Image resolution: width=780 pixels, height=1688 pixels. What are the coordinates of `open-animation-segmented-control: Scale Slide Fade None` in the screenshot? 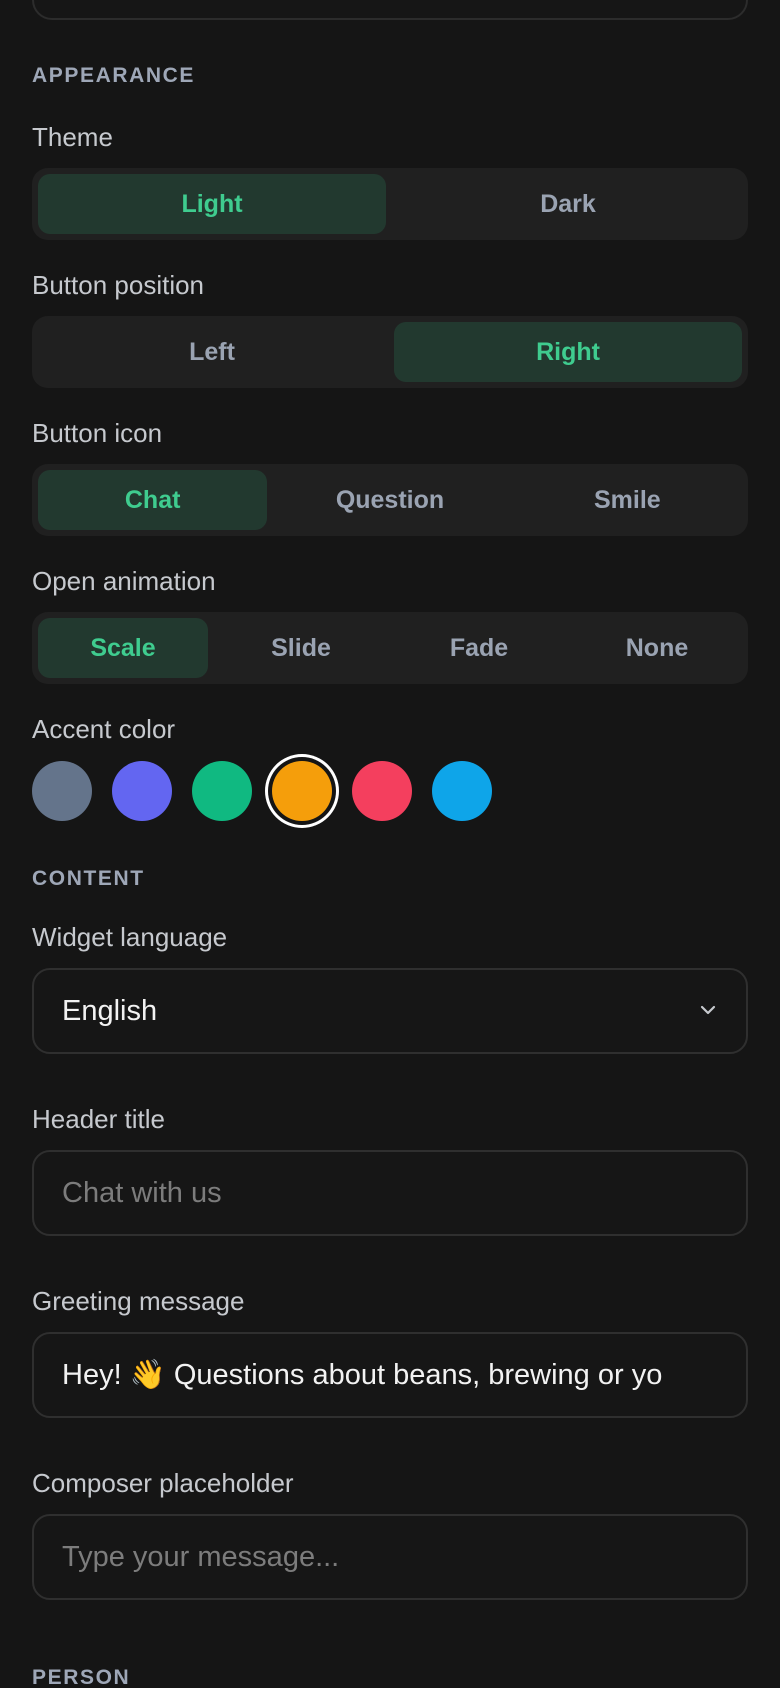 It's located at (390, 648).